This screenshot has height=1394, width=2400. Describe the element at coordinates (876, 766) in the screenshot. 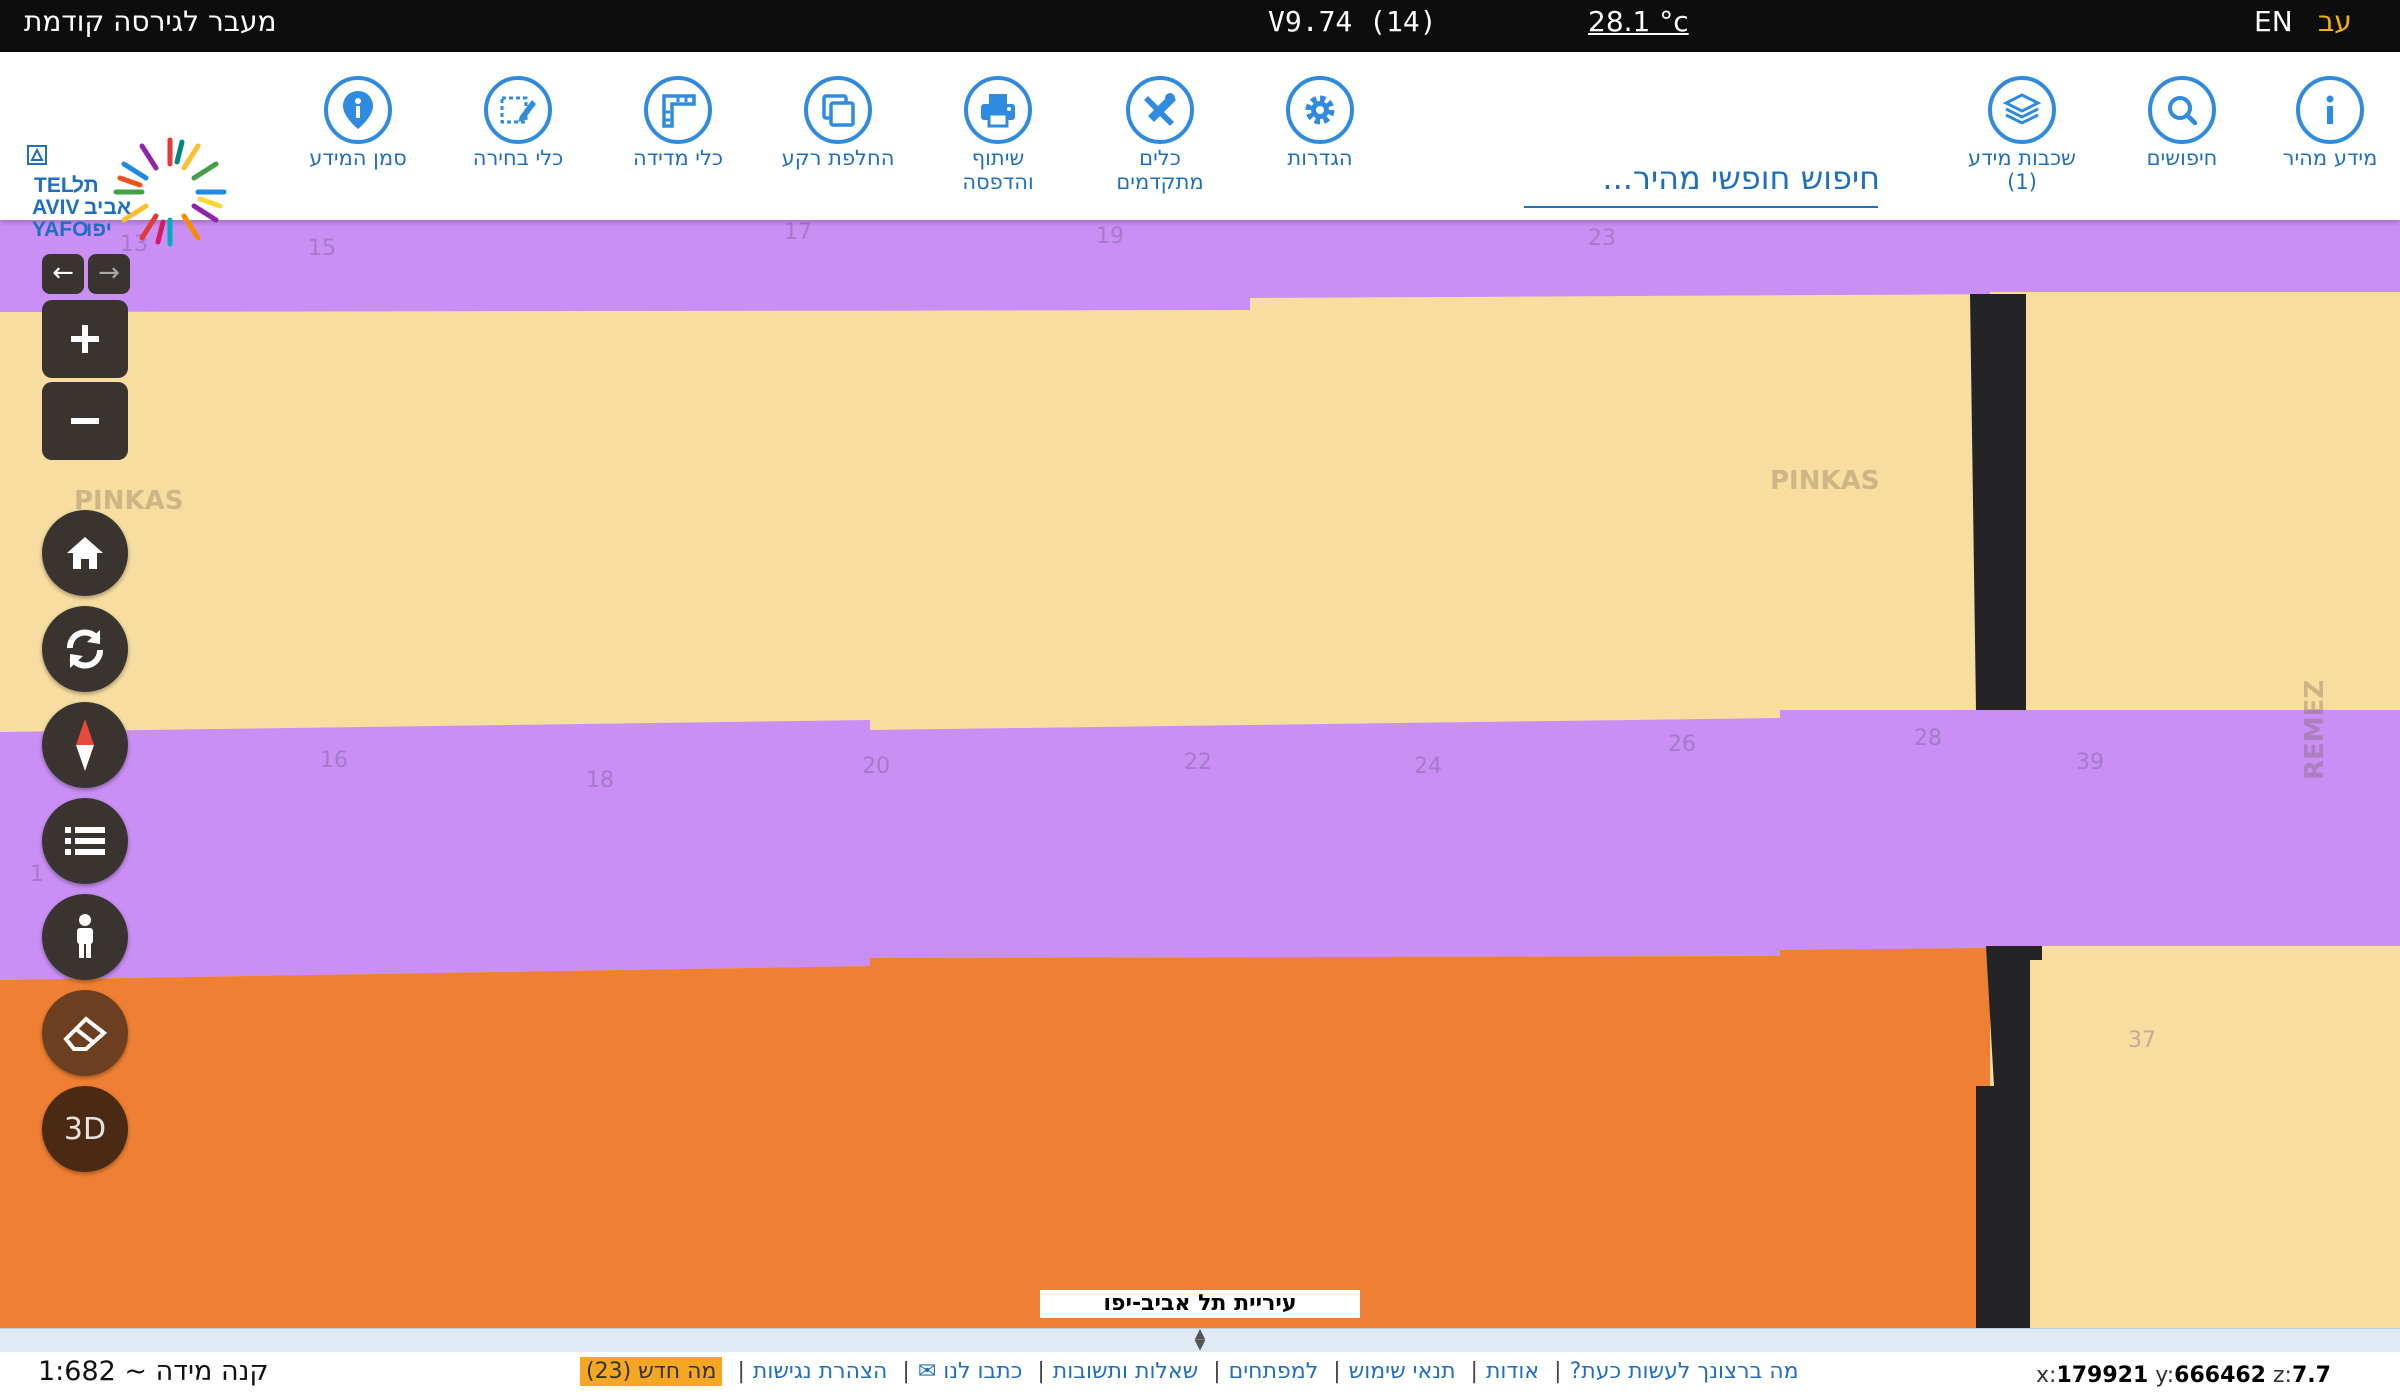

I see `lot-number: 20` at that location.